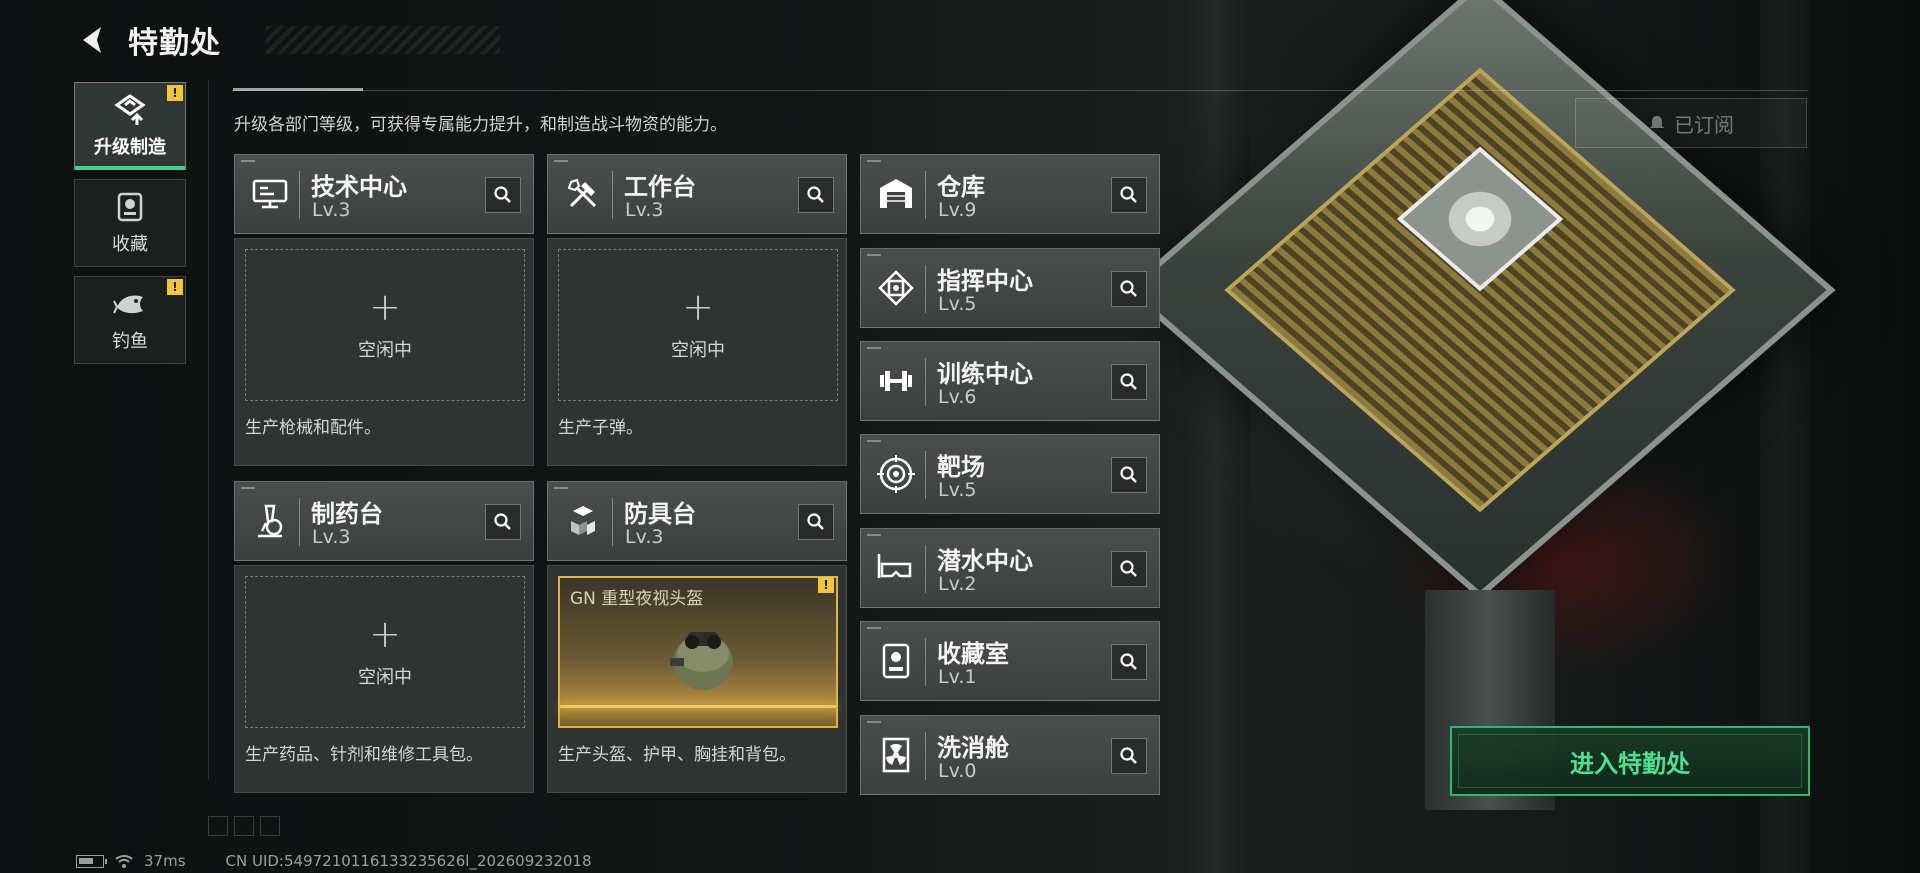  Describe the element at coordinates (600, 428) in the screenshot. I see `production-desc: 生产子弹。` at that location.